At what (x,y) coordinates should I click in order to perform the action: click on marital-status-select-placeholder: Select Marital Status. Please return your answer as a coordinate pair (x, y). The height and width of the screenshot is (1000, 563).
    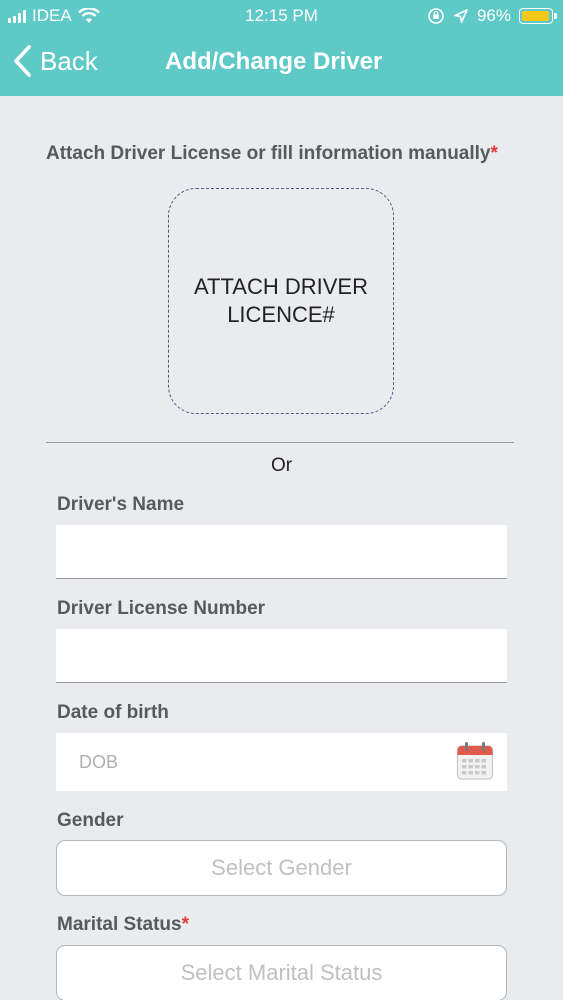
    Looking at the image, I should click on (281, 972).